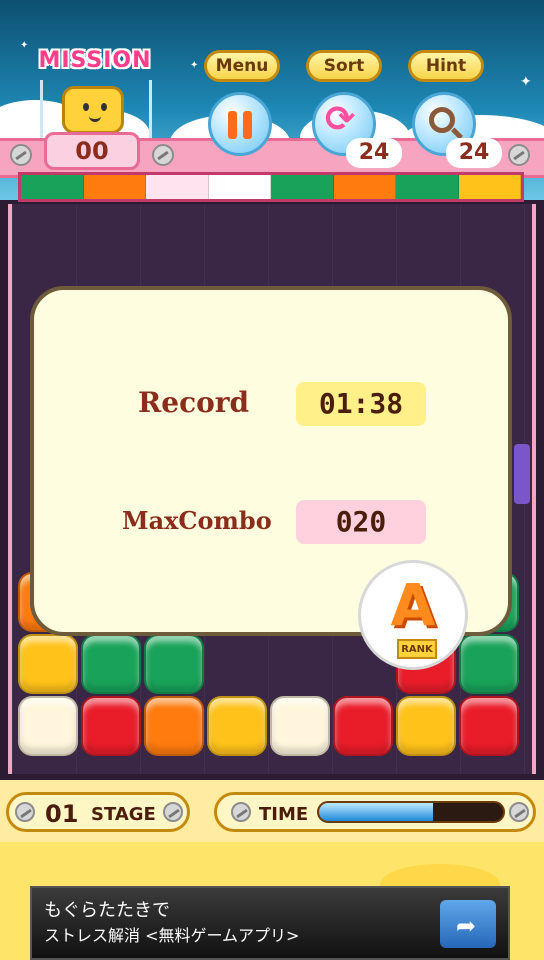  What do you see at coordinates (361, 522) in the screenshot?
I see `max-combo-value: 020` at bounding box center [361, 522].